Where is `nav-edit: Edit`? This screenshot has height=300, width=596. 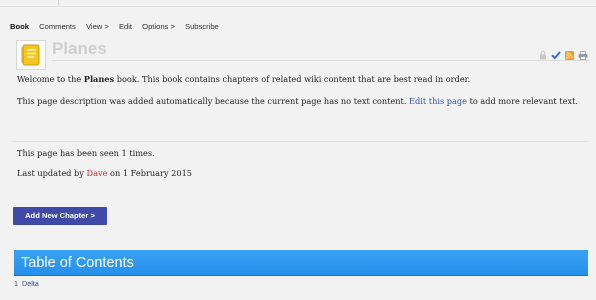 nav-edit: Edit is located at coordinates (125, 26).